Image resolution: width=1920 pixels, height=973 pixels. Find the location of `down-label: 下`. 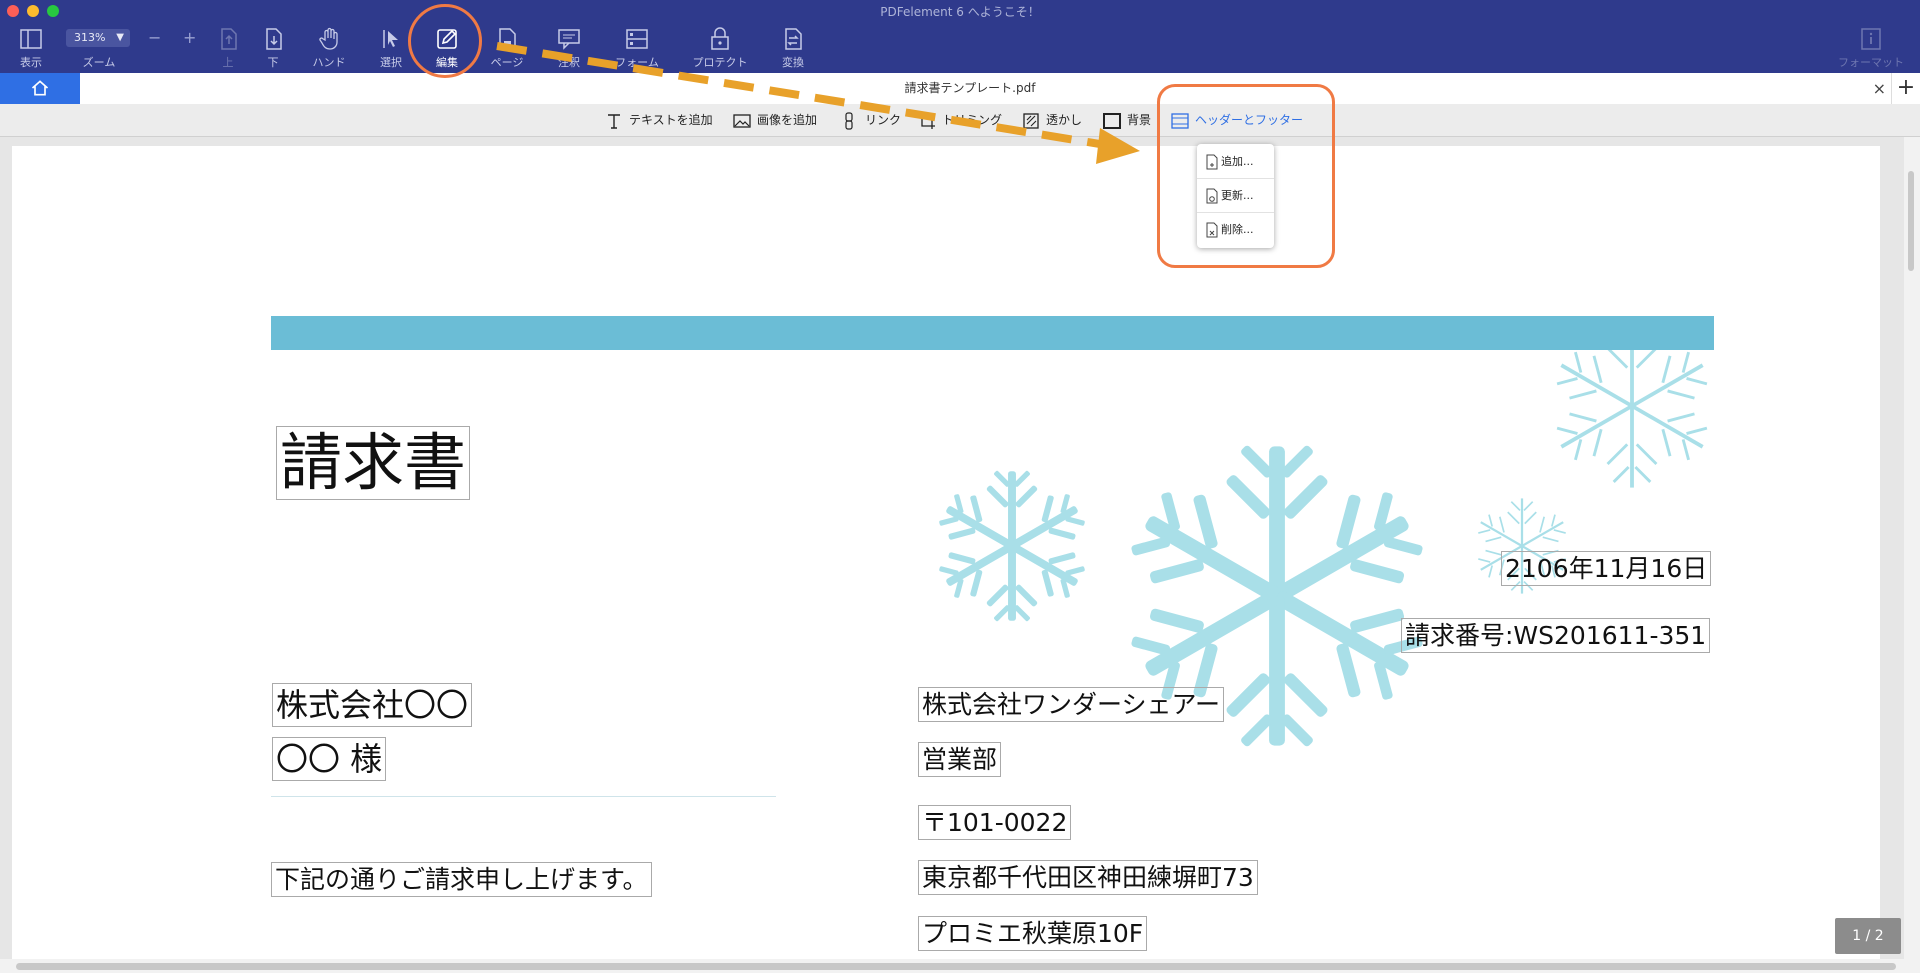

down-label: 下 is located at coordinates (273, 62).